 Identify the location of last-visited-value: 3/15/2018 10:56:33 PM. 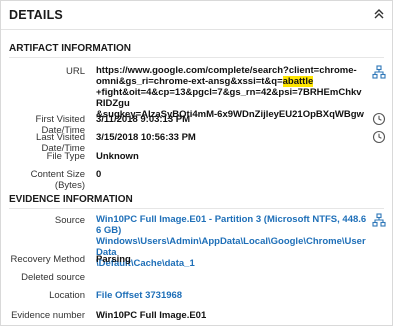
(146, 137).